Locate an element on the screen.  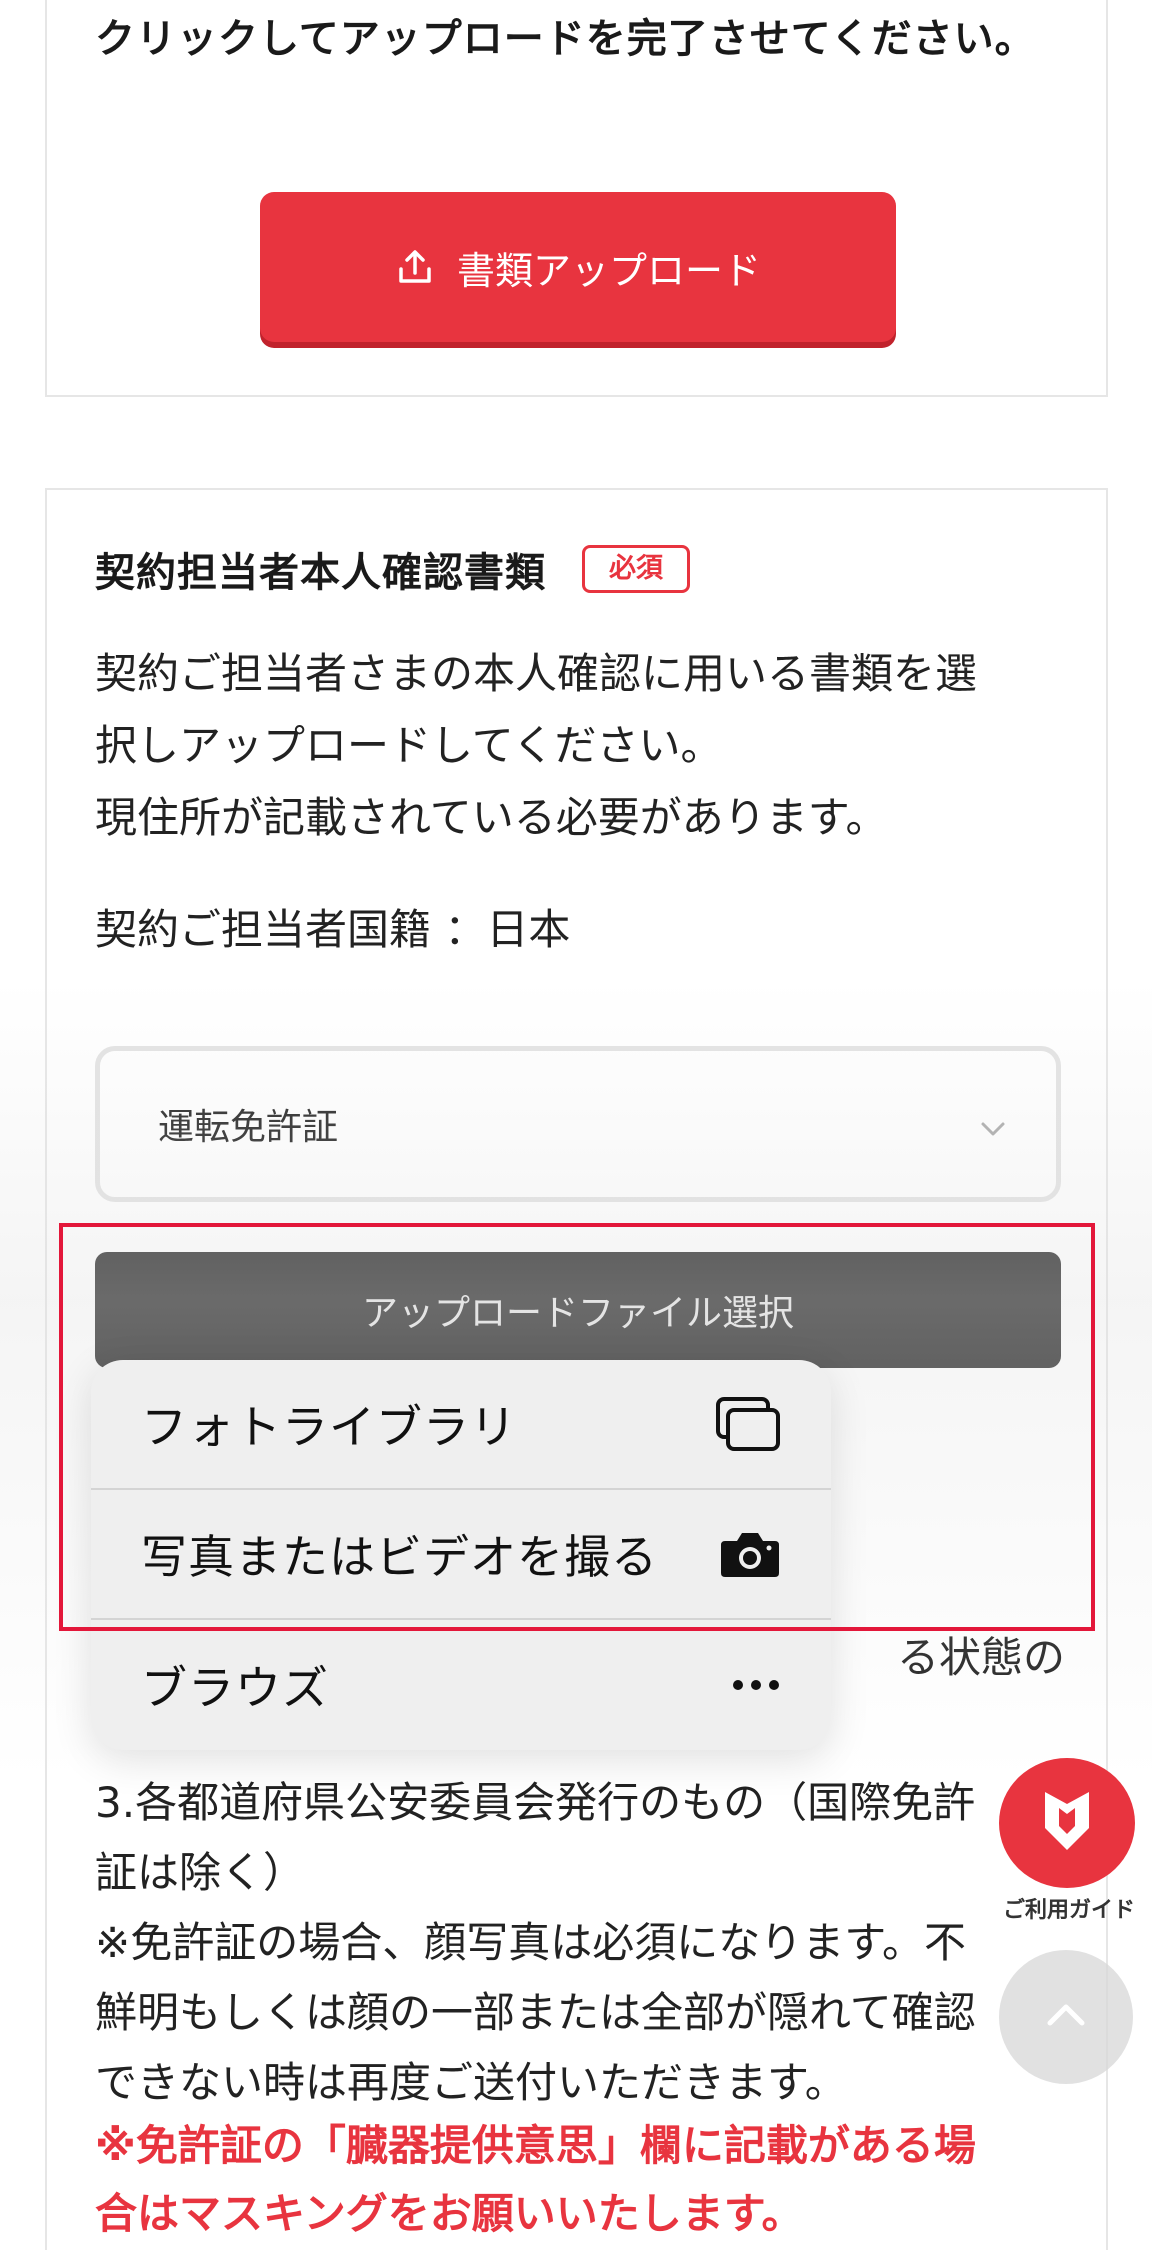
document-type-select: 運転免許証 is located at coordinates (578, 1124).